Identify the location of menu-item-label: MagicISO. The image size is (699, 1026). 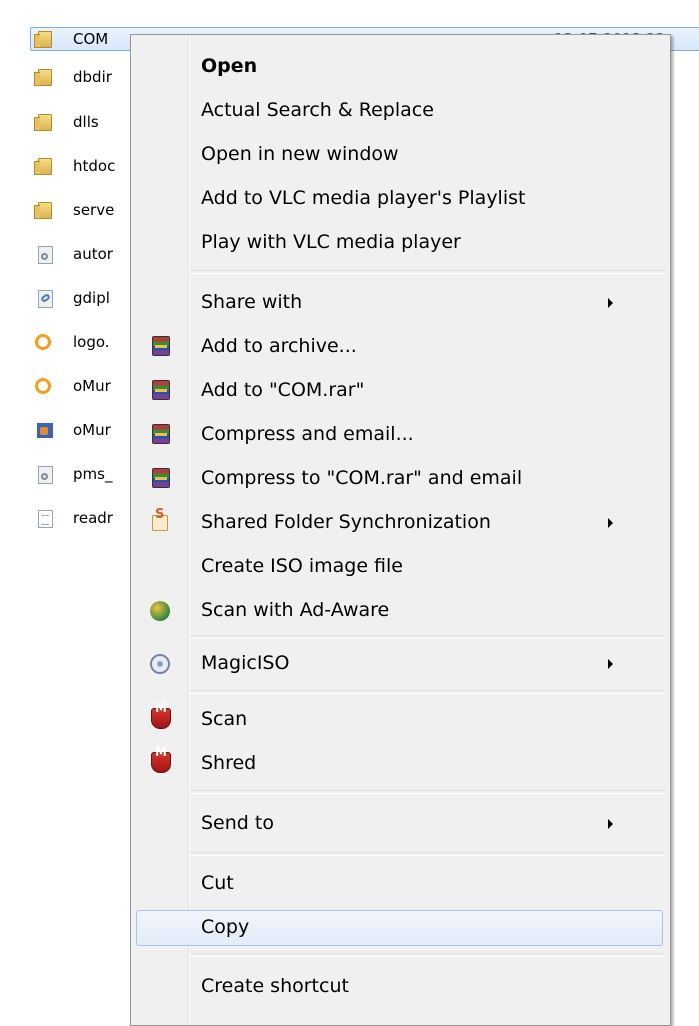
(245, 663).